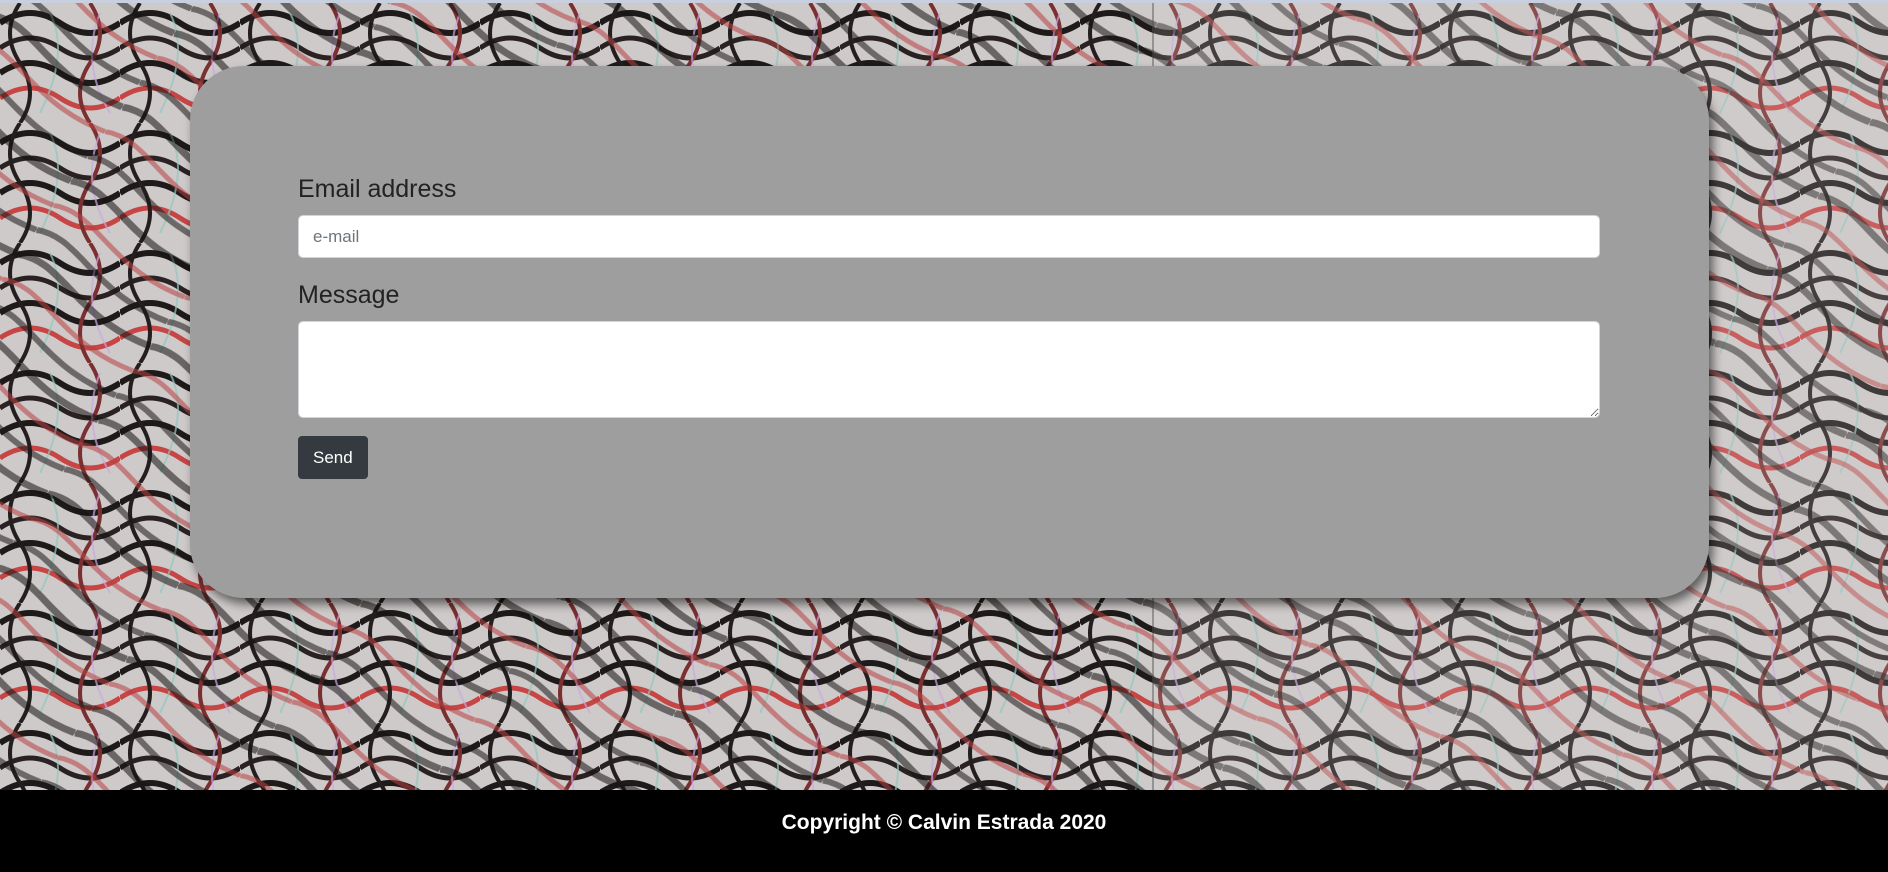 The width and height of the screenshot is (1888, 872). What do you see at coordinates (944, 822) in the screenshot?
I see `copyright-text: Copyright © Calvin Estrada 2020` at bounding box center [944, 822].